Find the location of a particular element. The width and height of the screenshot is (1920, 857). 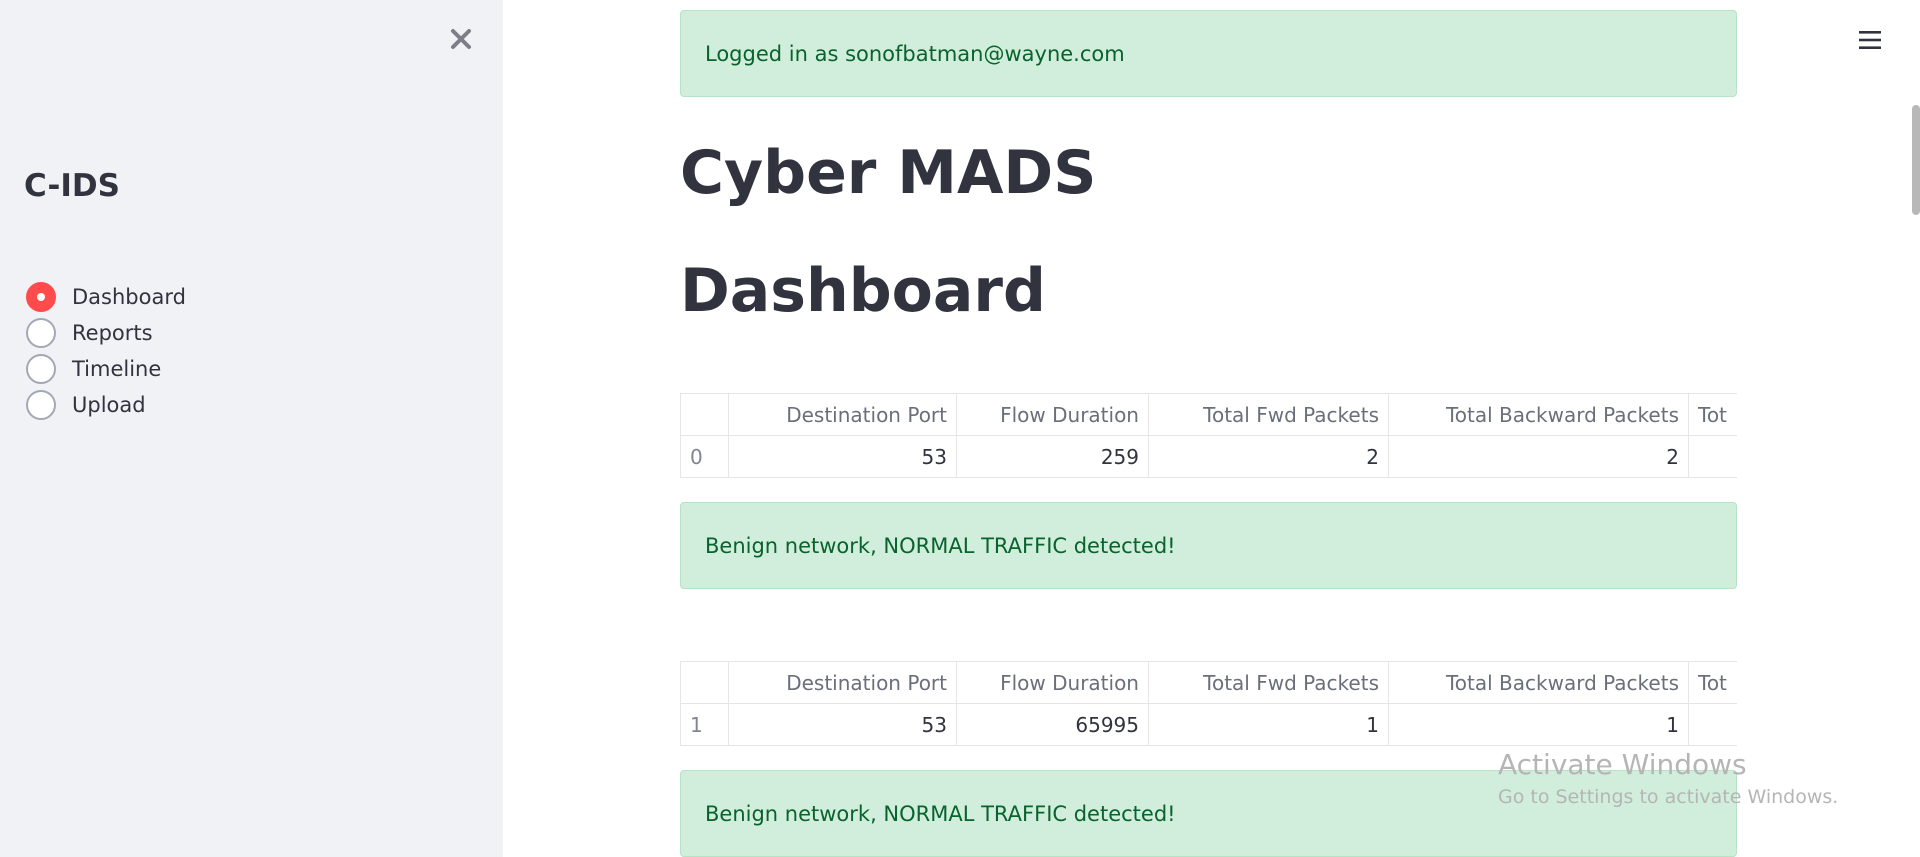

nav-item-upload: Upload is located at coordinates (106, 405).